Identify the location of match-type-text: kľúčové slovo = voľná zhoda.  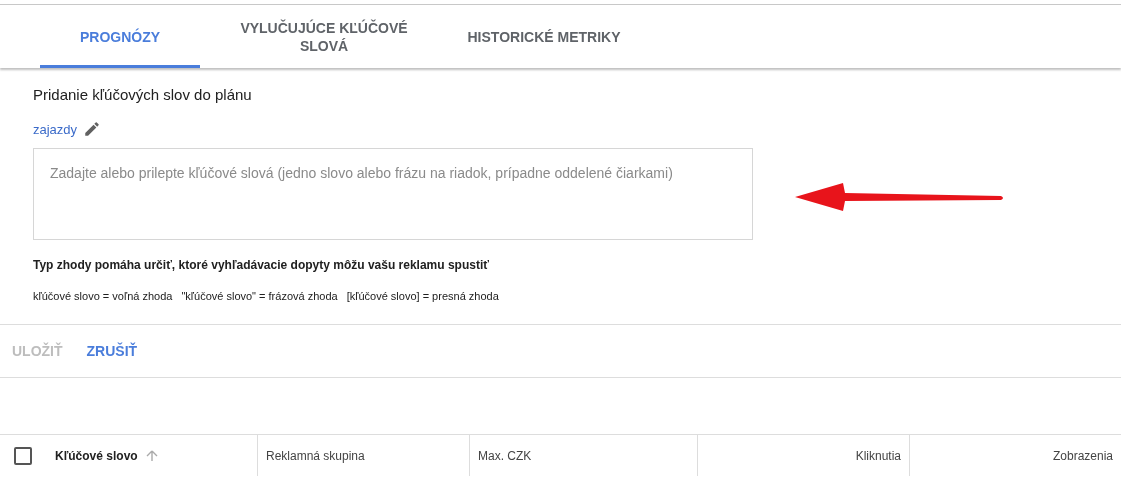
(103, 296).